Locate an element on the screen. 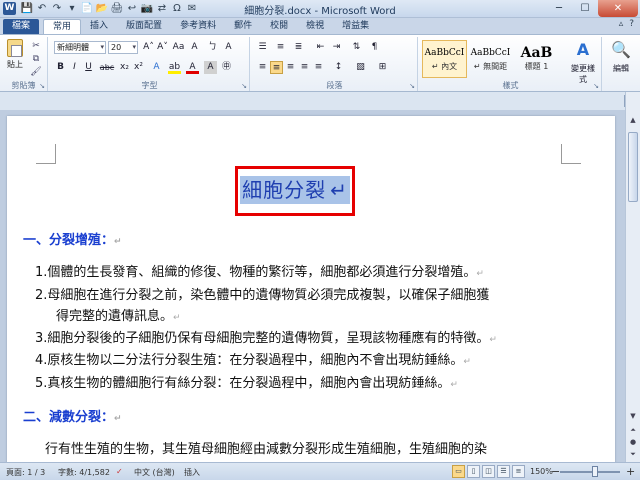 This screenshot has height=480, width=640. clear-format-icon: A is located at coordinates (194, 47).